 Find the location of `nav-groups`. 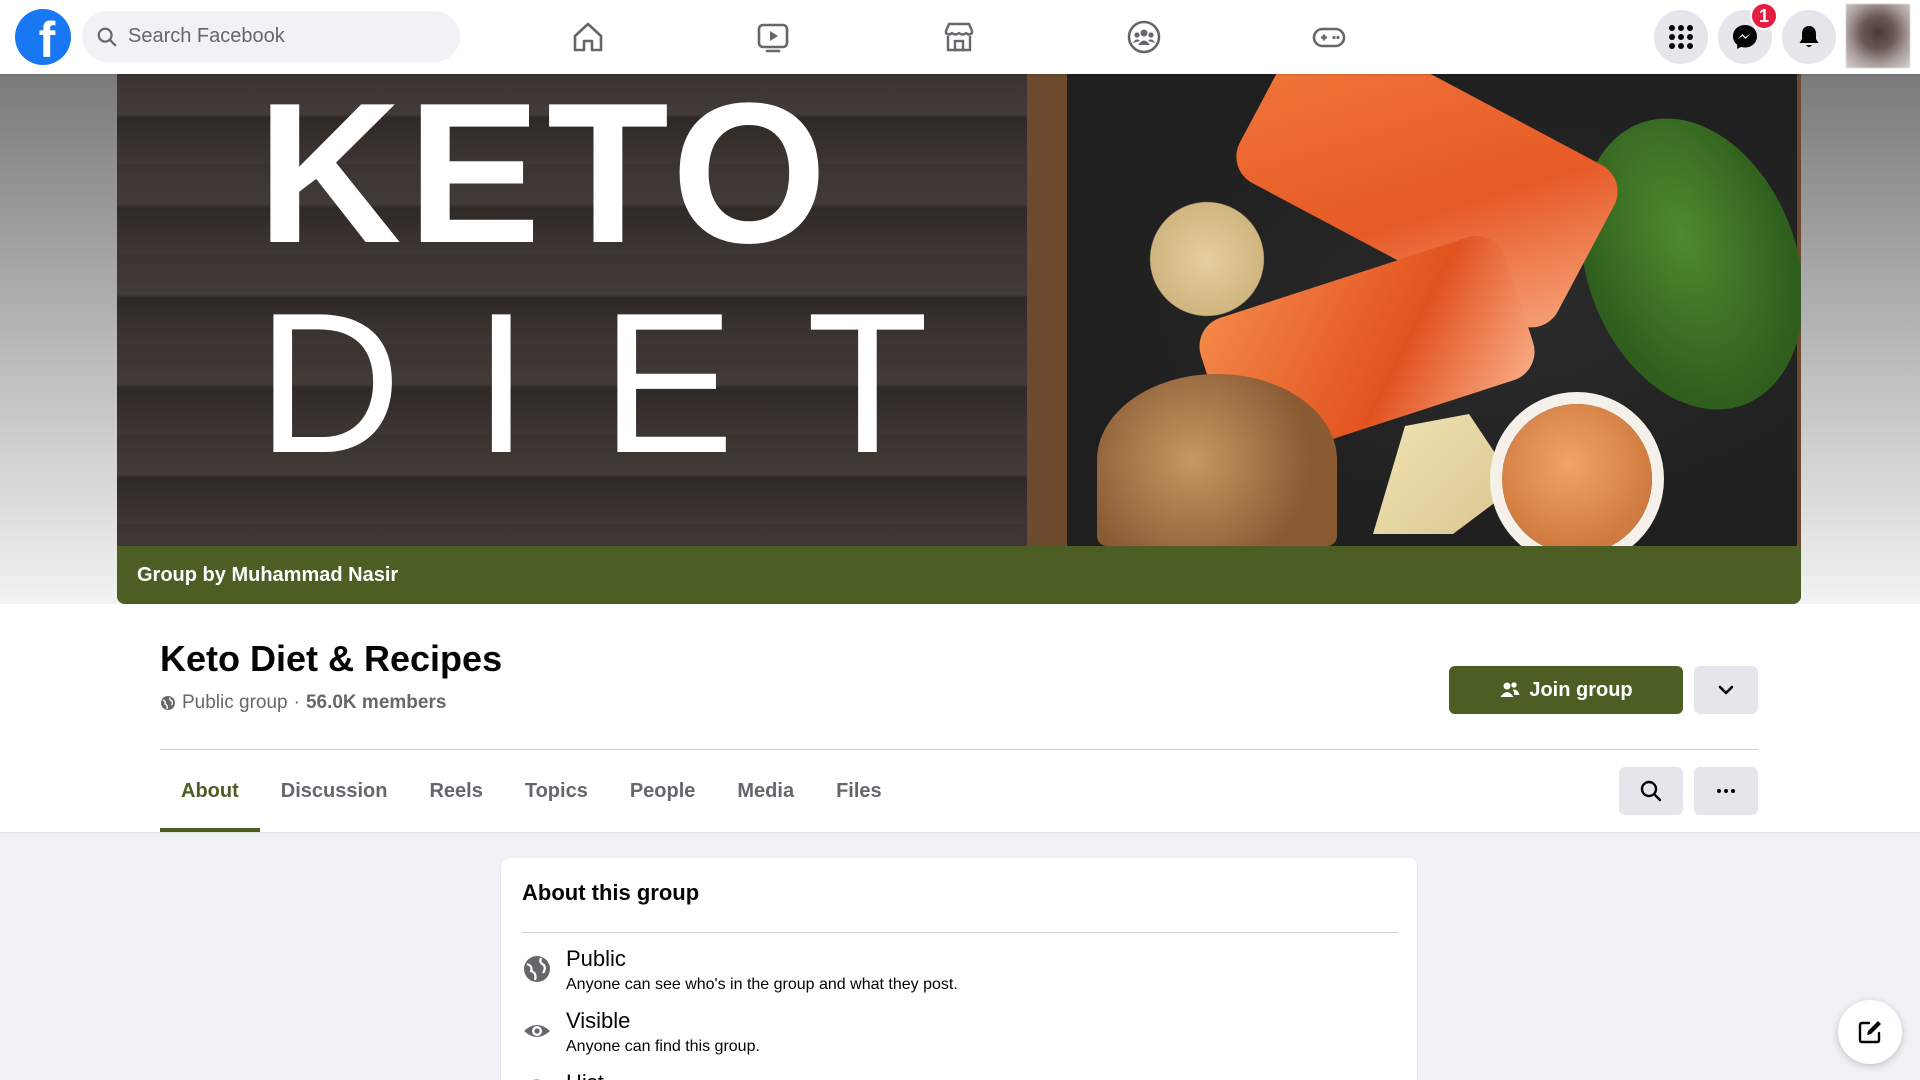

nav-groups is located at coordinates (1144, 37).